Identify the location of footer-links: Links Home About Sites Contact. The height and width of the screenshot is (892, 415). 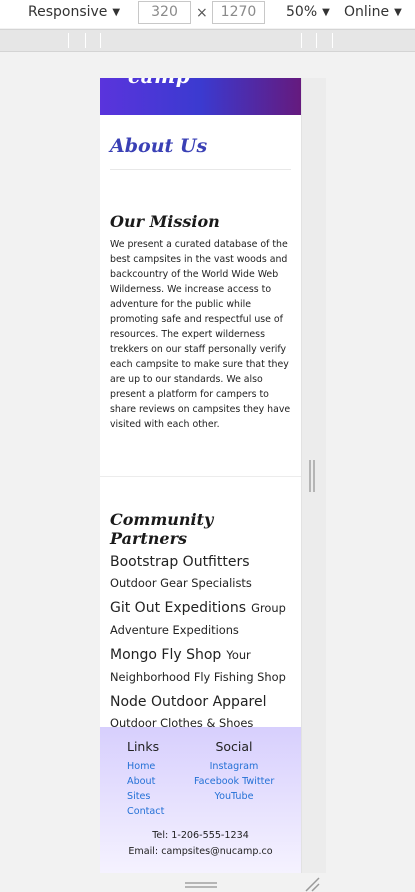
(145, 779).